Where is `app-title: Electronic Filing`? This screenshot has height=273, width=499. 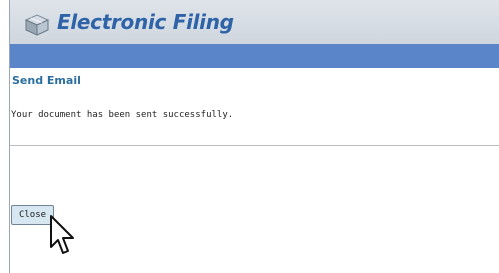 app-title: Electronic Filing is located at coordinates (145, 22).